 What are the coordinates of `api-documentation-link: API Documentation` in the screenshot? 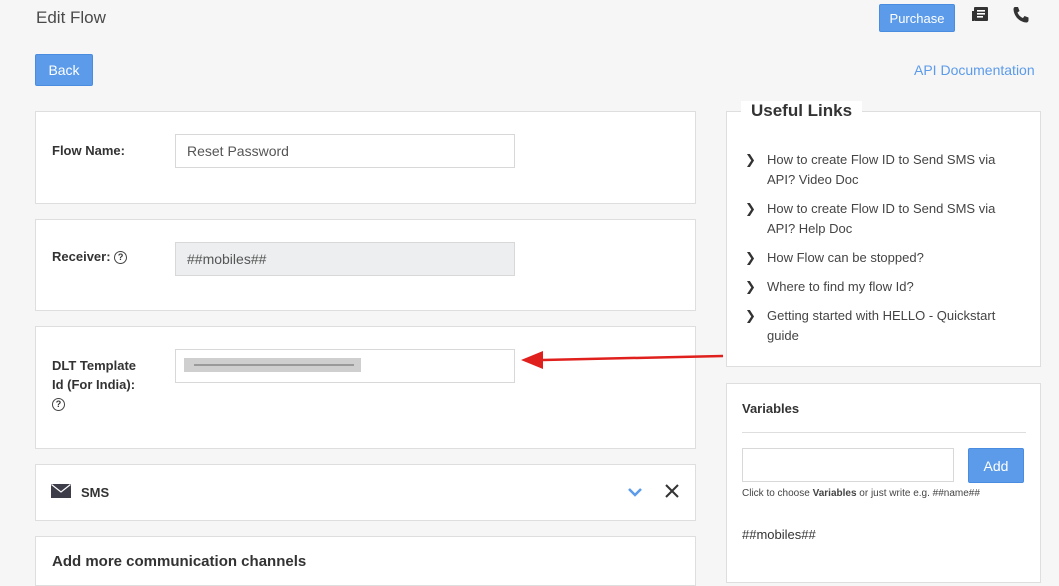 It's located at (974, 70).